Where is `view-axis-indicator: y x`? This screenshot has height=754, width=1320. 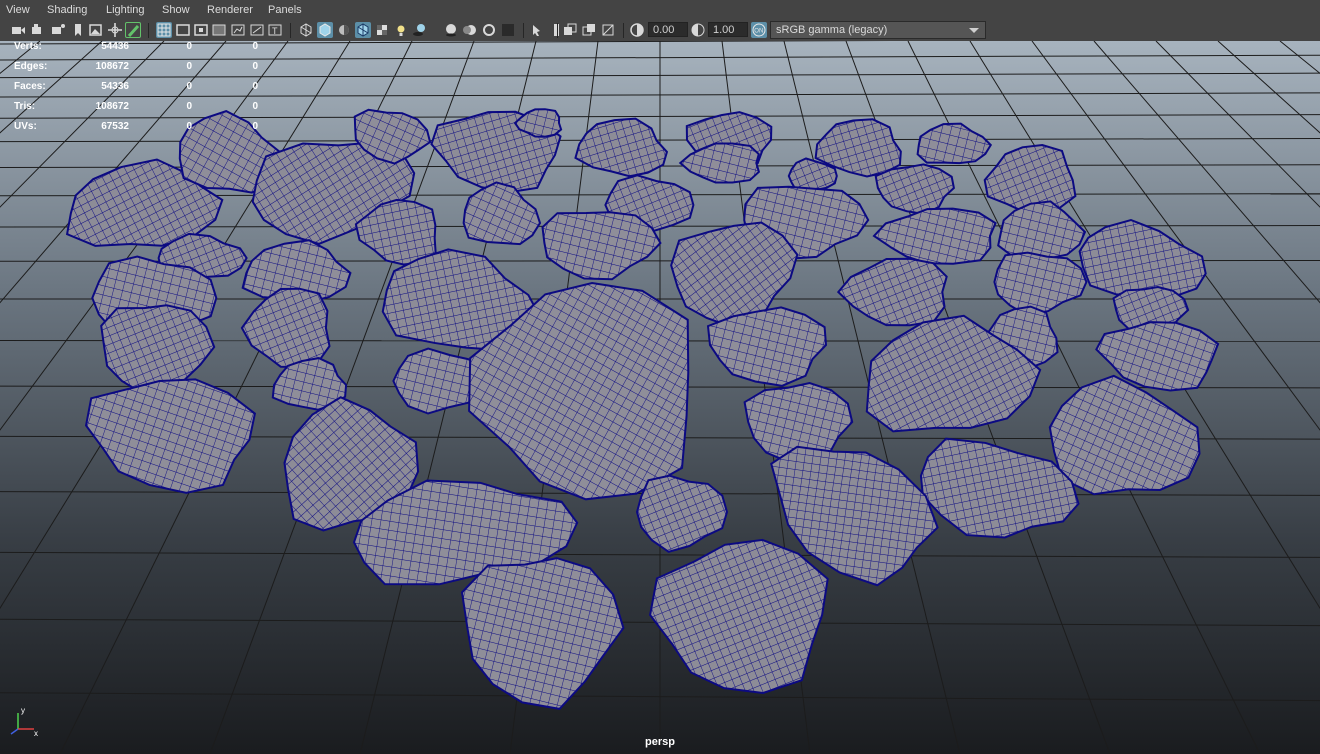 view-axis-indicator: y x is located at coordinates (24, 722).